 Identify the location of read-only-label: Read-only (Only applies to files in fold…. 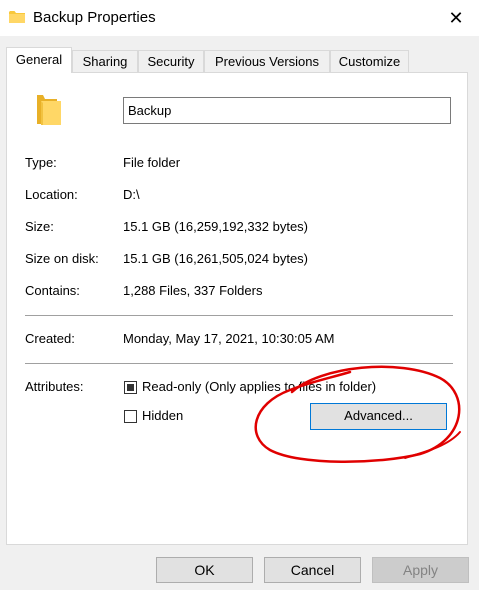
(259, 386).